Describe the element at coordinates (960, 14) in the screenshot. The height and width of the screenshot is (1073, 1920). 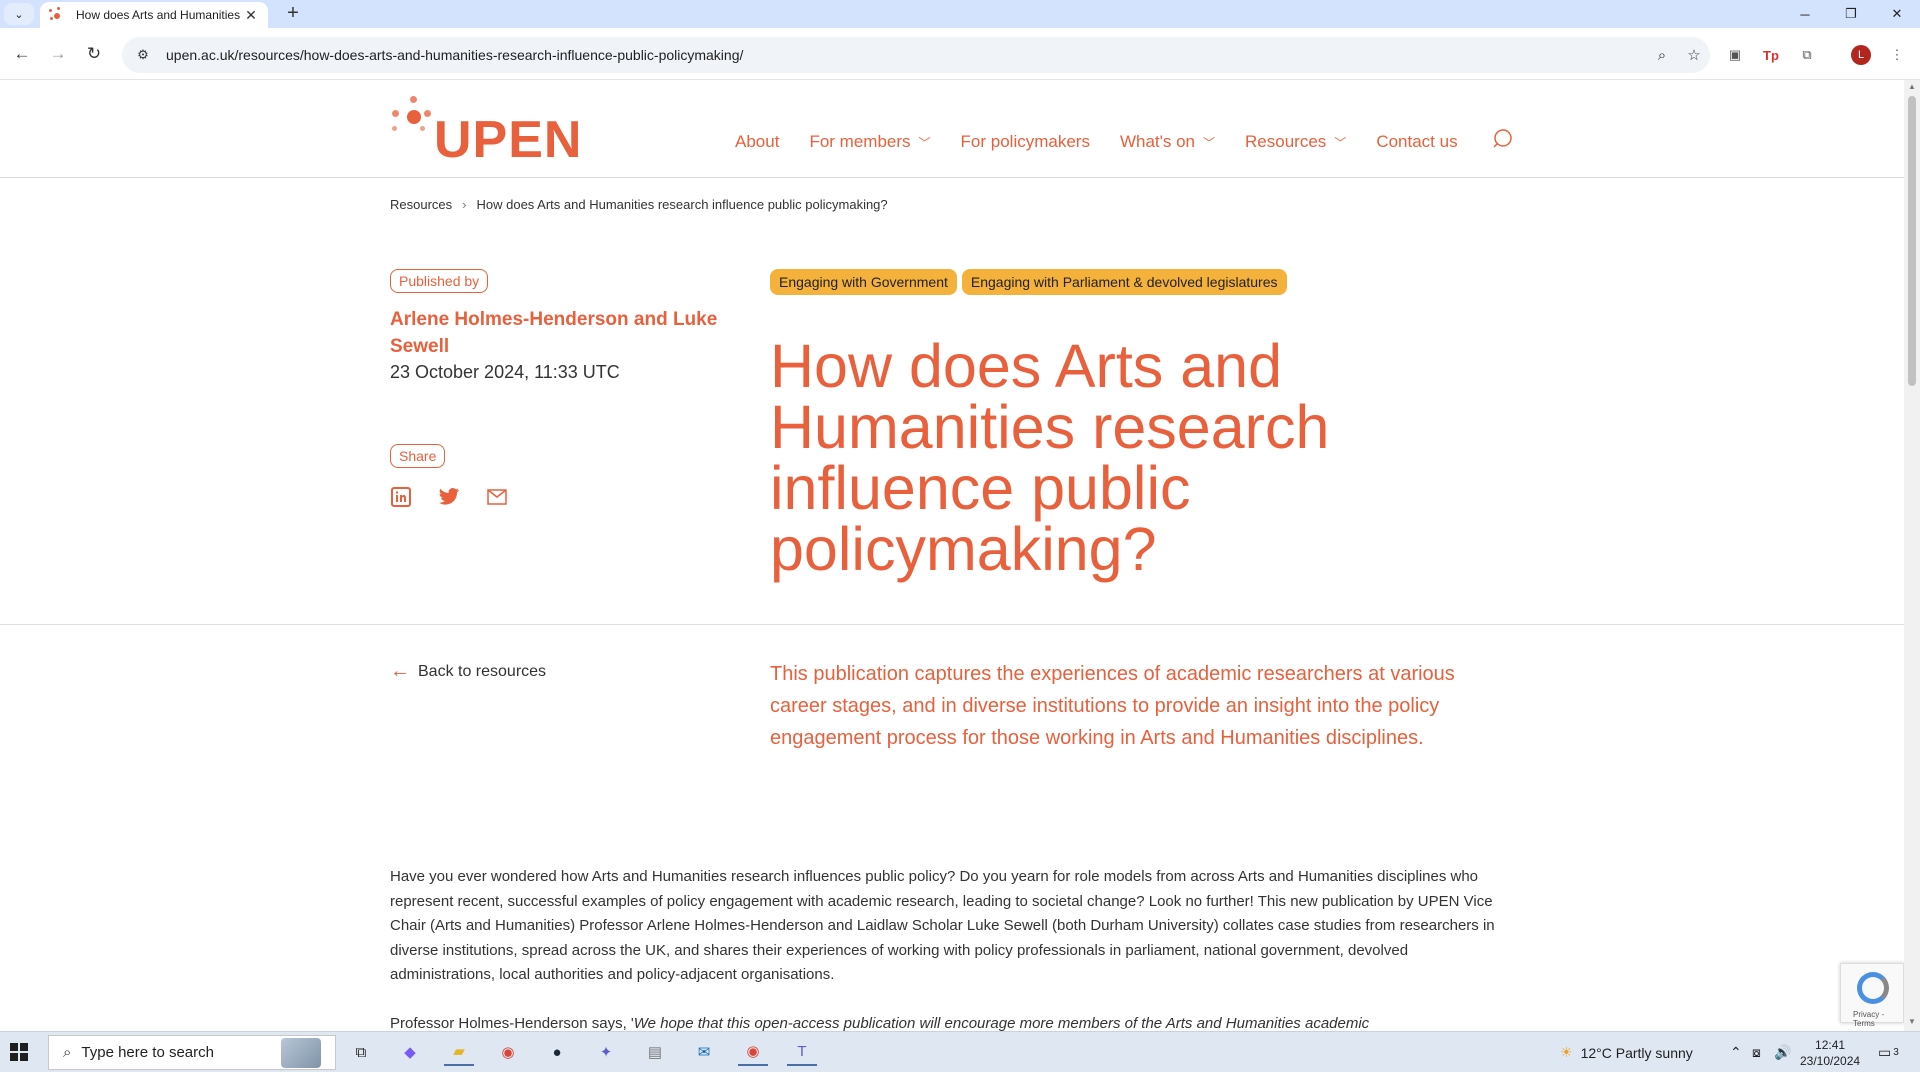
I see `browser-tab-bar: ⌄ How does Arts and Humanities ✕ + ─ ❐ ✕` at that location.